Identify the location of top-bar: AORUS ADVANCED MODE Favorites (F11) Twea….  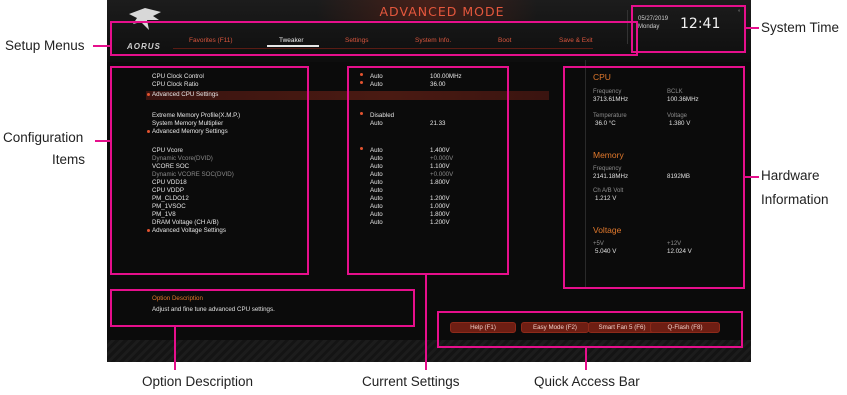
(429, 31).